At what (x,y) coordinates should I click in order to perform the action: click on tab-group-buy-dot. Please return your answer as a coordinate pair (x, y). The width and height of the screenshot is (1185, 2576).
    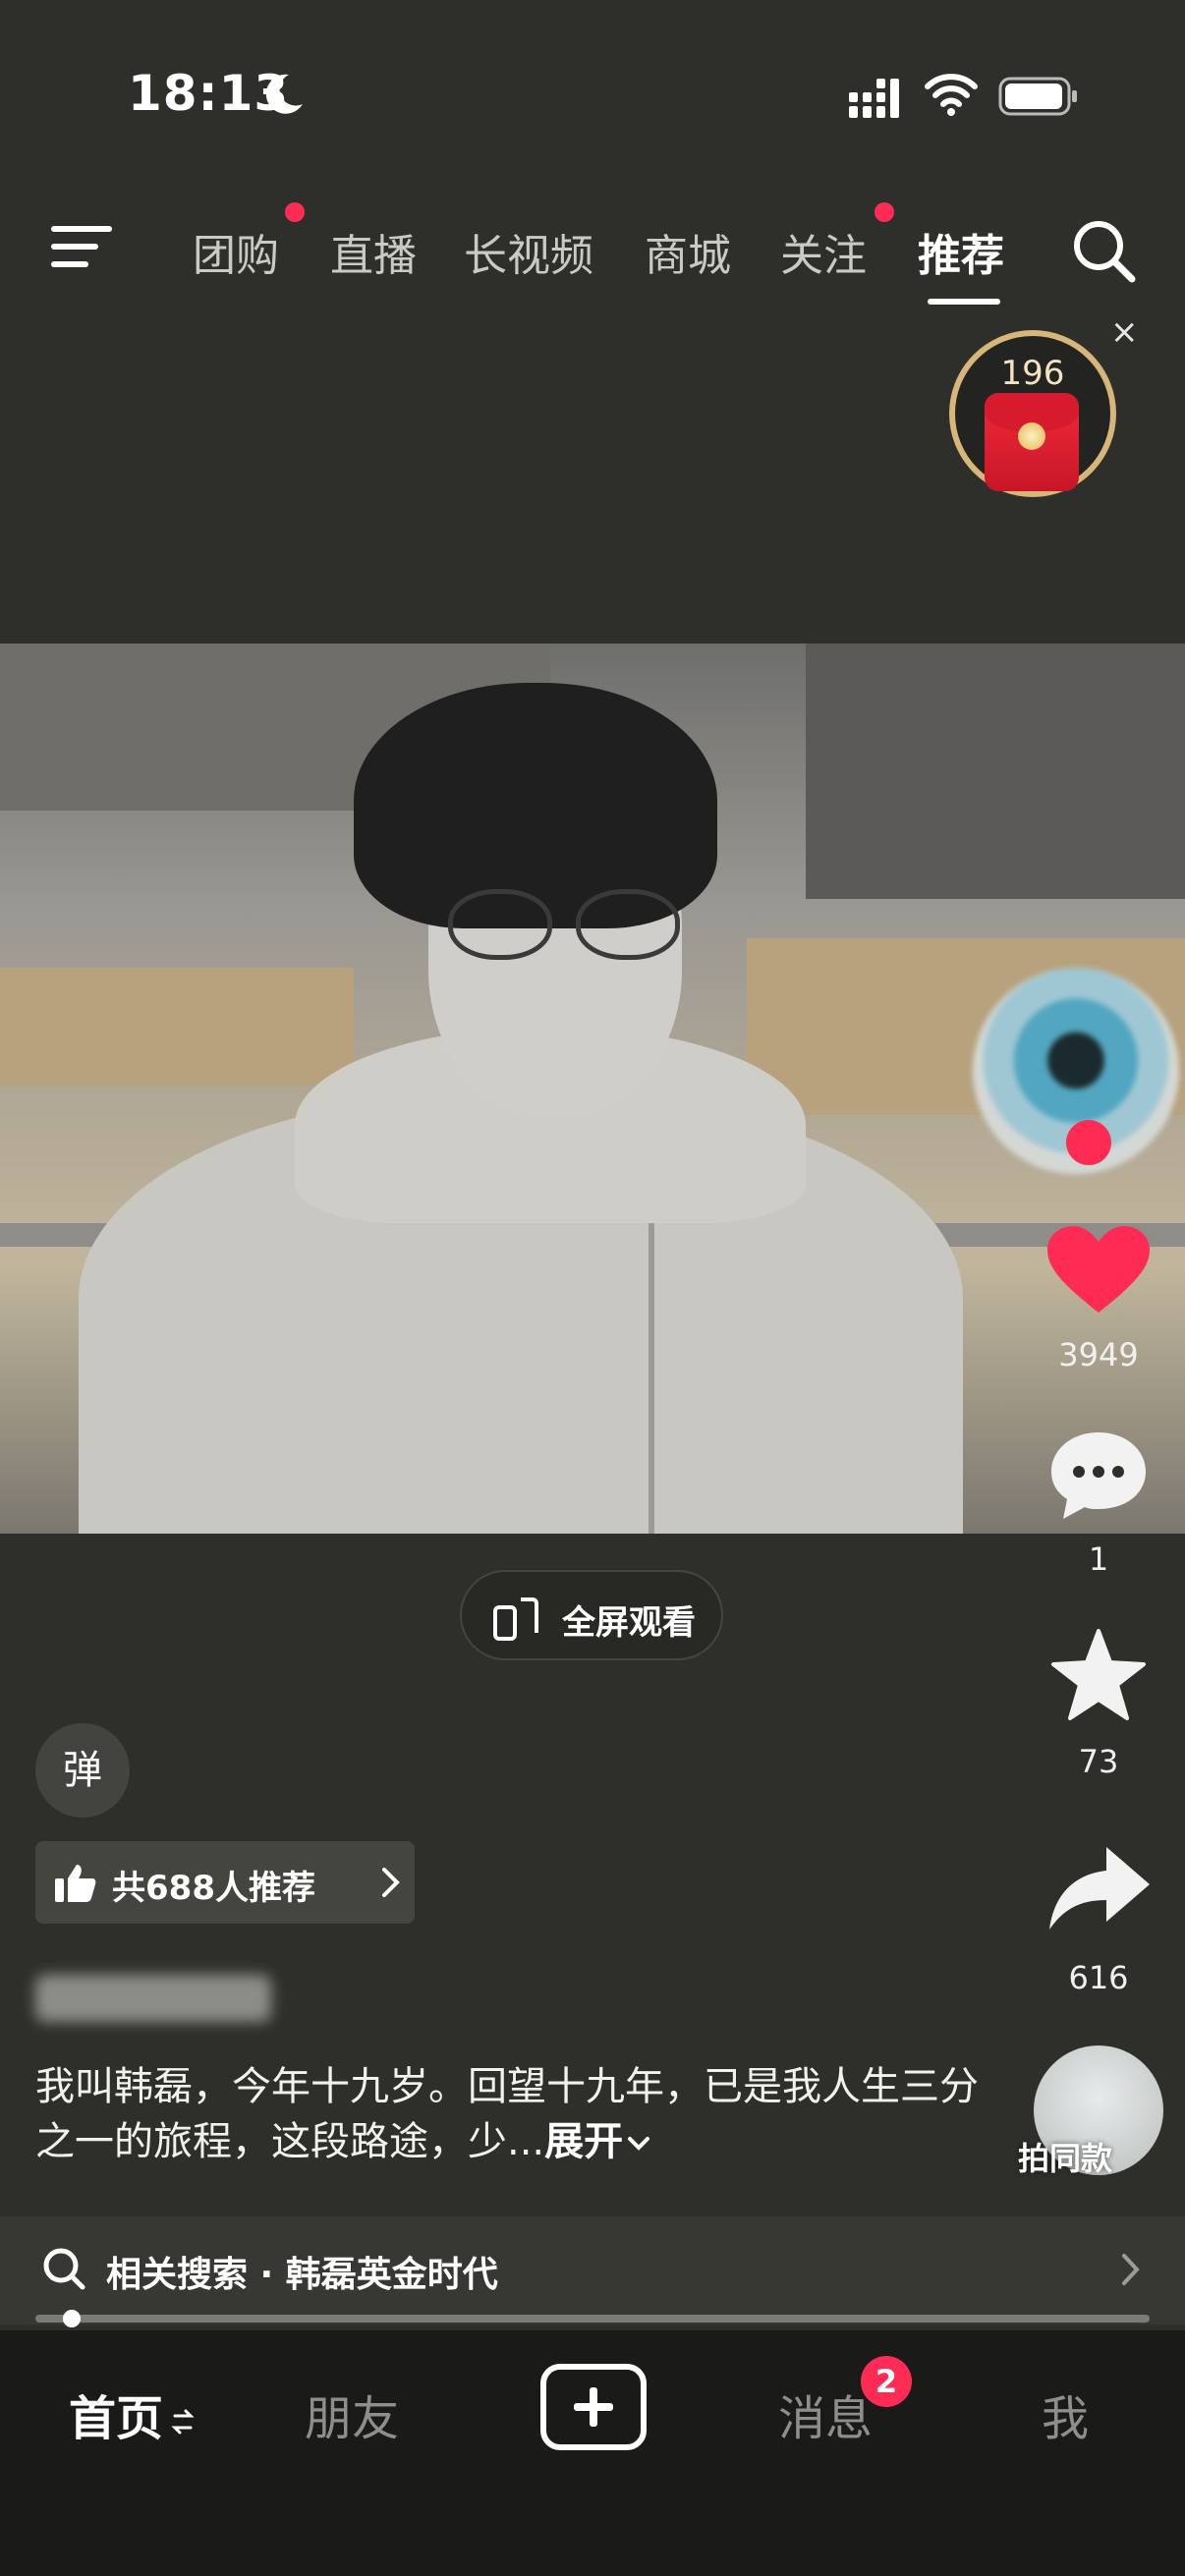
    Looking at the image, I should click on (295, 212).